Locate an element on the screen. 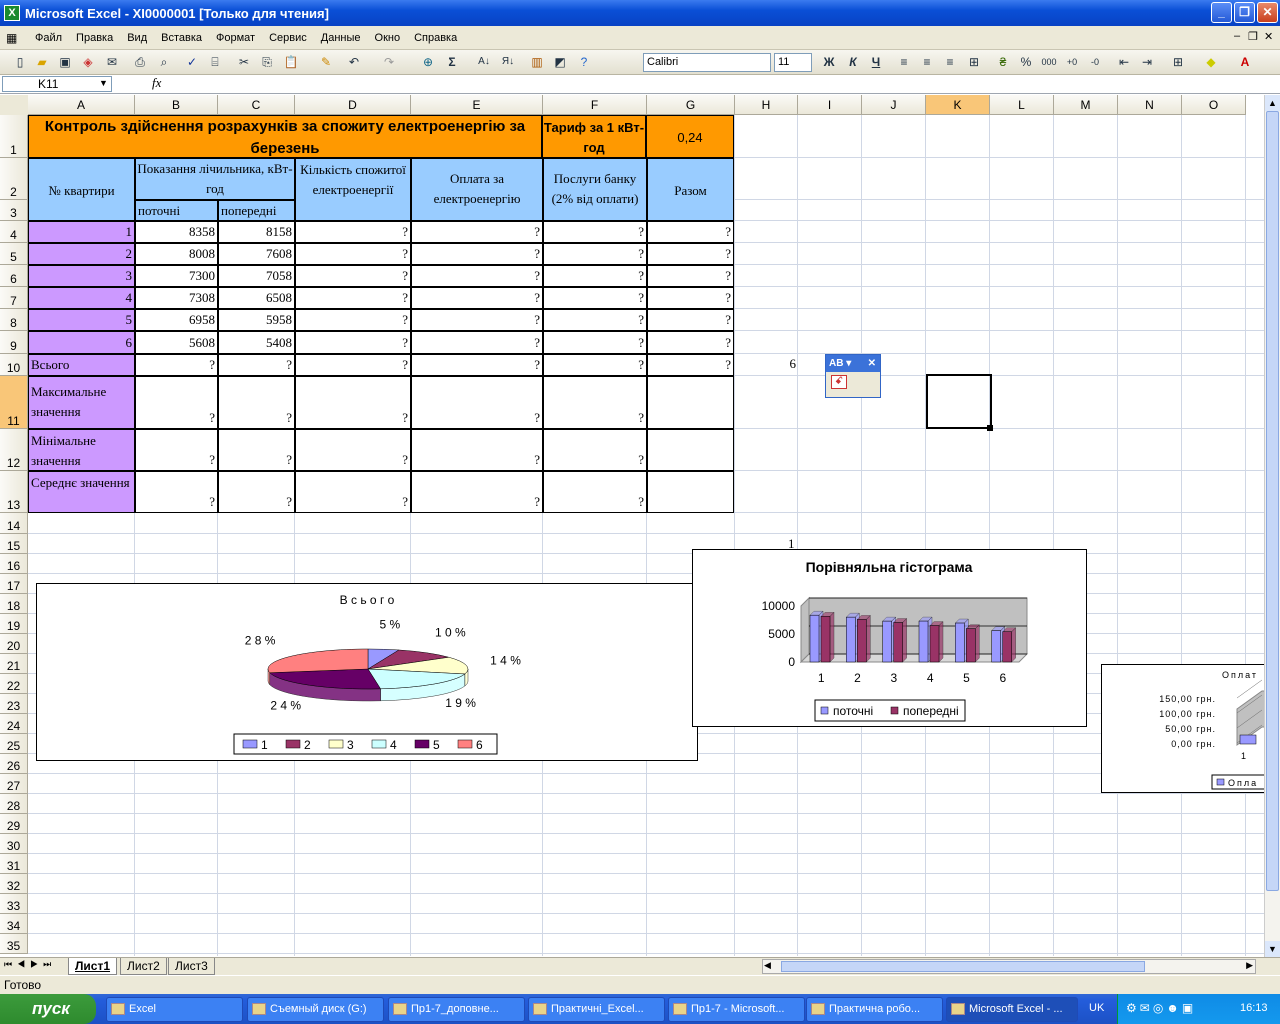  research-icon: ⌸ is located at coordinates (215, 62).